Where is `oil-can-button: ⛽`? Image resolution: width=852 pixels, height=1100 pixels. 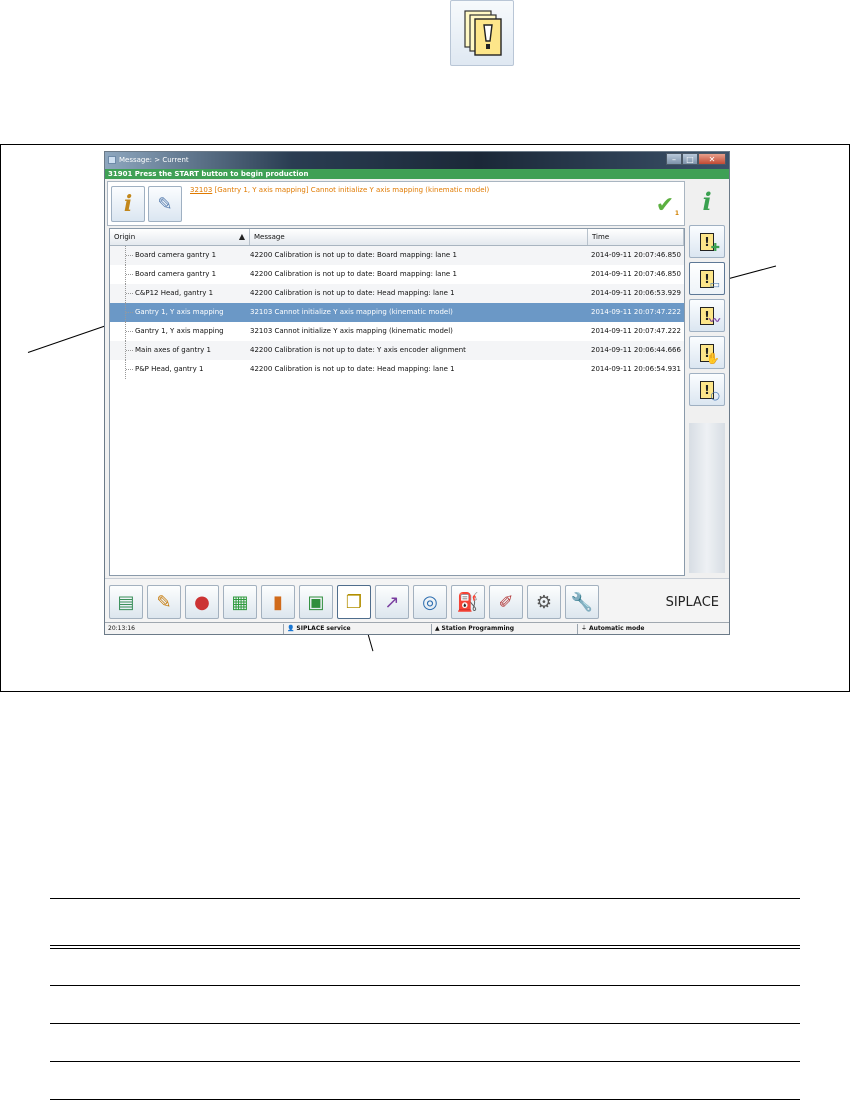
oil-can-button: ⛽ is located at coordinates (468, 602).